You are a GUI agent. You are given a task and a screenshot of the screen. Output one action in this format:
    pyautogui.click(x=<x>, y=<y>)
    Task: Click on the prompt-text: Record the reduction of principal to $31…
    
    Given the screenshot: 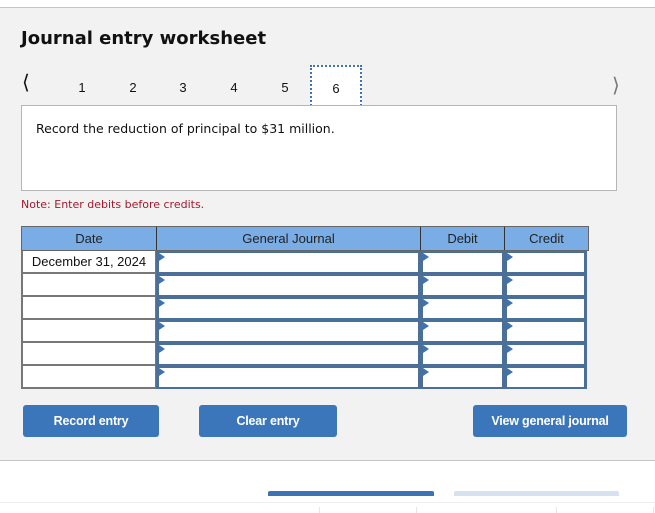 What is the action you would take?
    pyautogui.click(x=185, y=128)
    